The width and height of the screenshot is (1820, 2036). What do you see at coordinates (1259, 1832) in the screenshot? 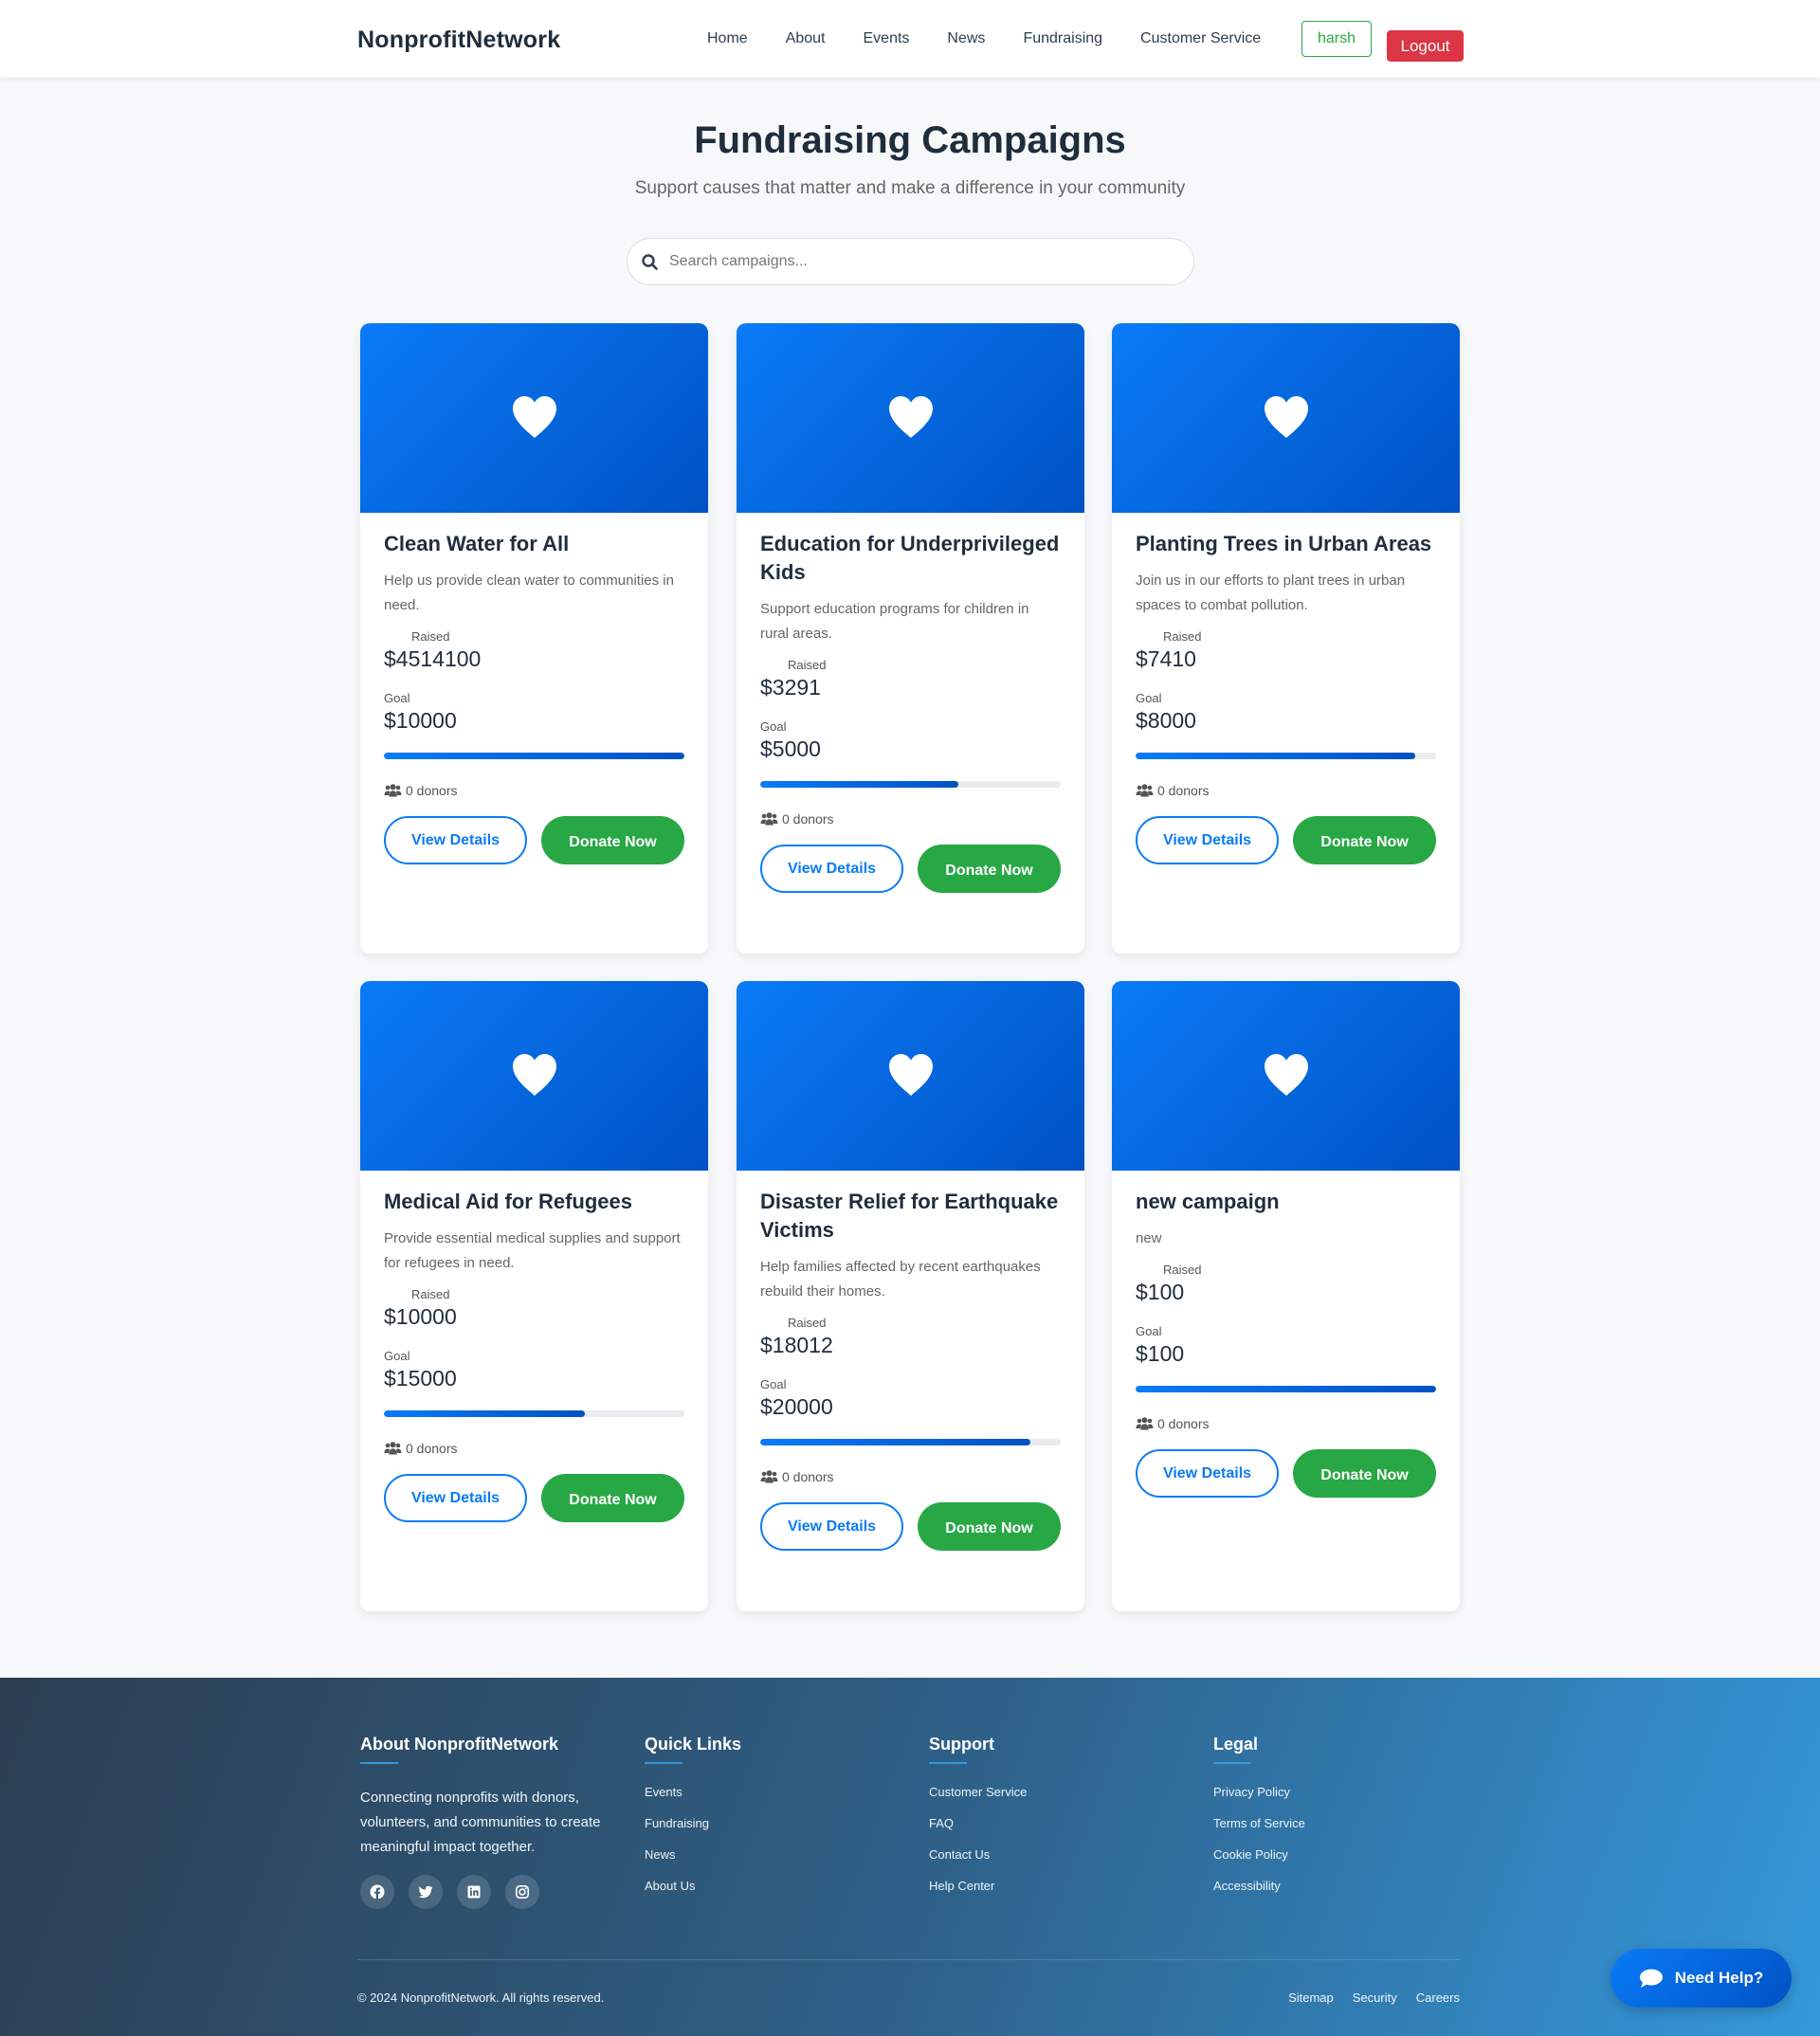
I see `footer-link-terms-of-service: Terms of Service` at bounding box center [1259, 1832].